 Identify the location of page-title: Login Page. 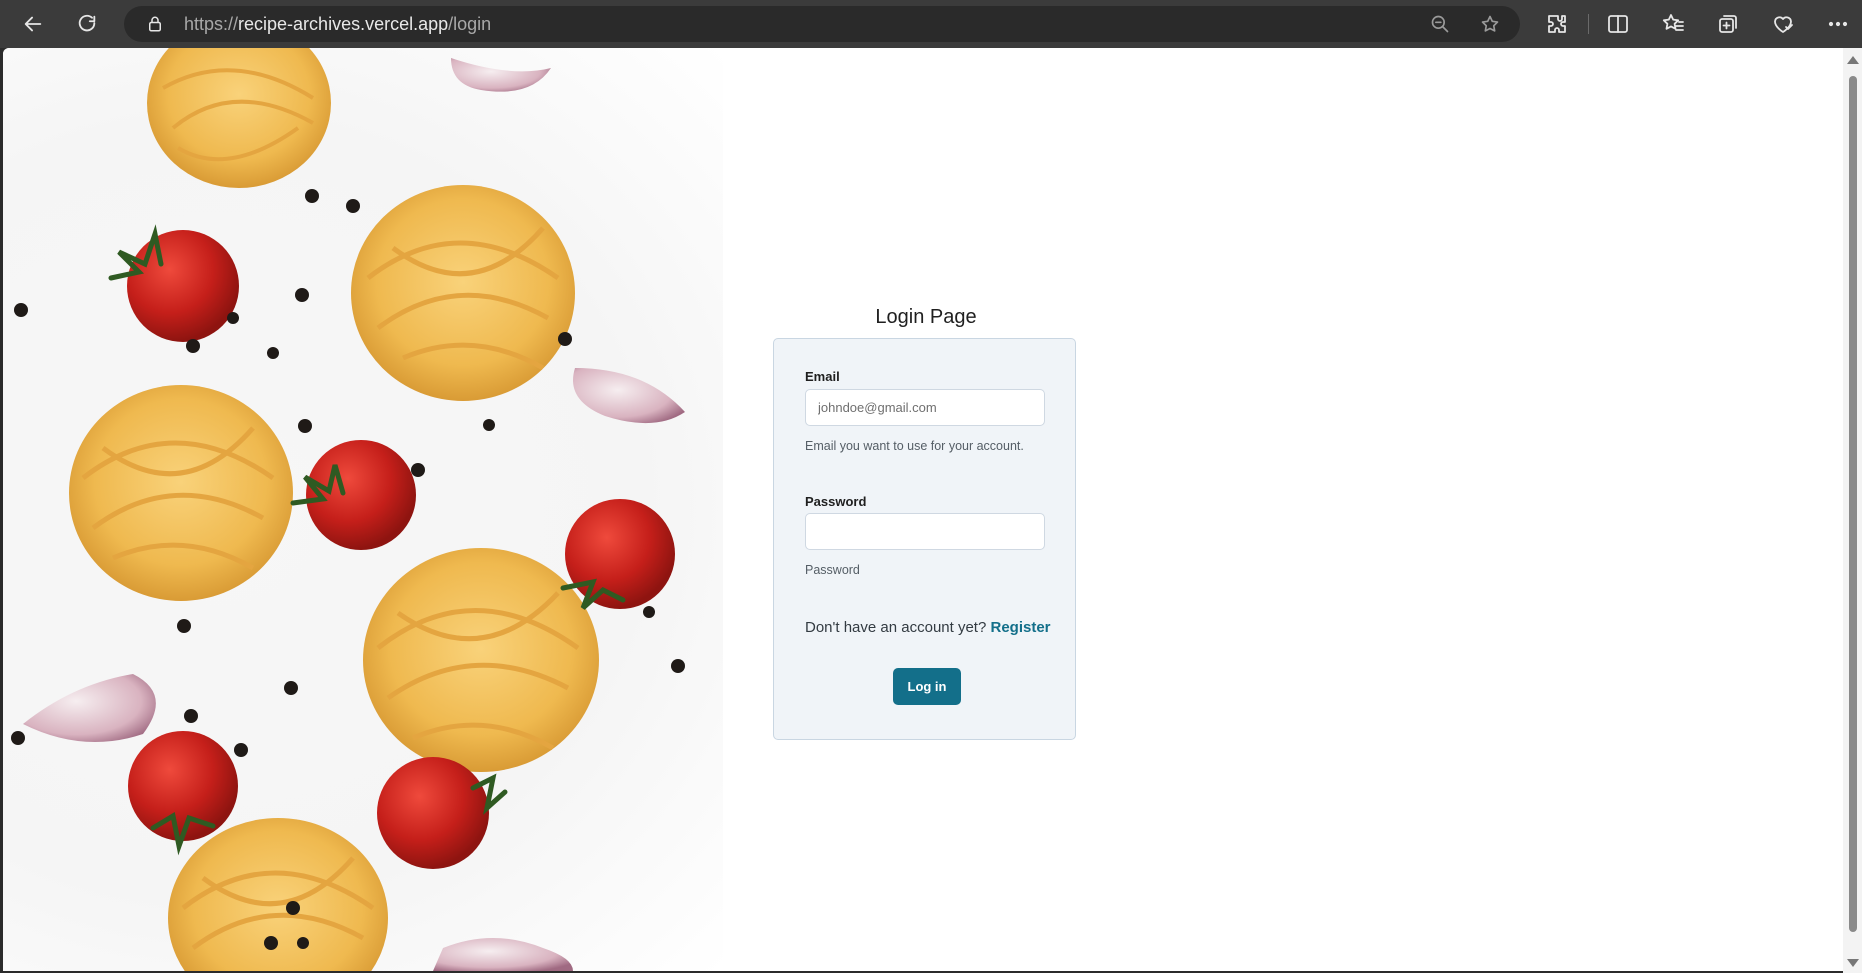
(926, 317).